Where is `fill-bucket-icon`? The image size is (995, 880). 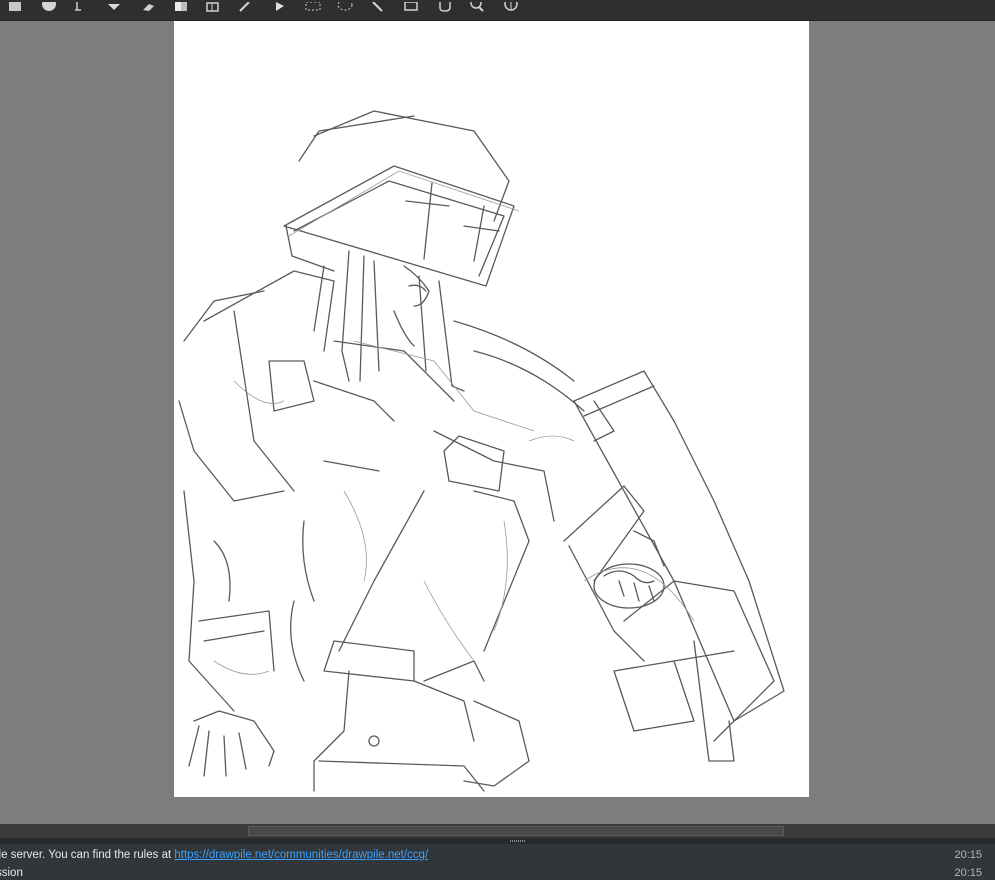 fill-bucket-icon is located at coordinates (115, 6).